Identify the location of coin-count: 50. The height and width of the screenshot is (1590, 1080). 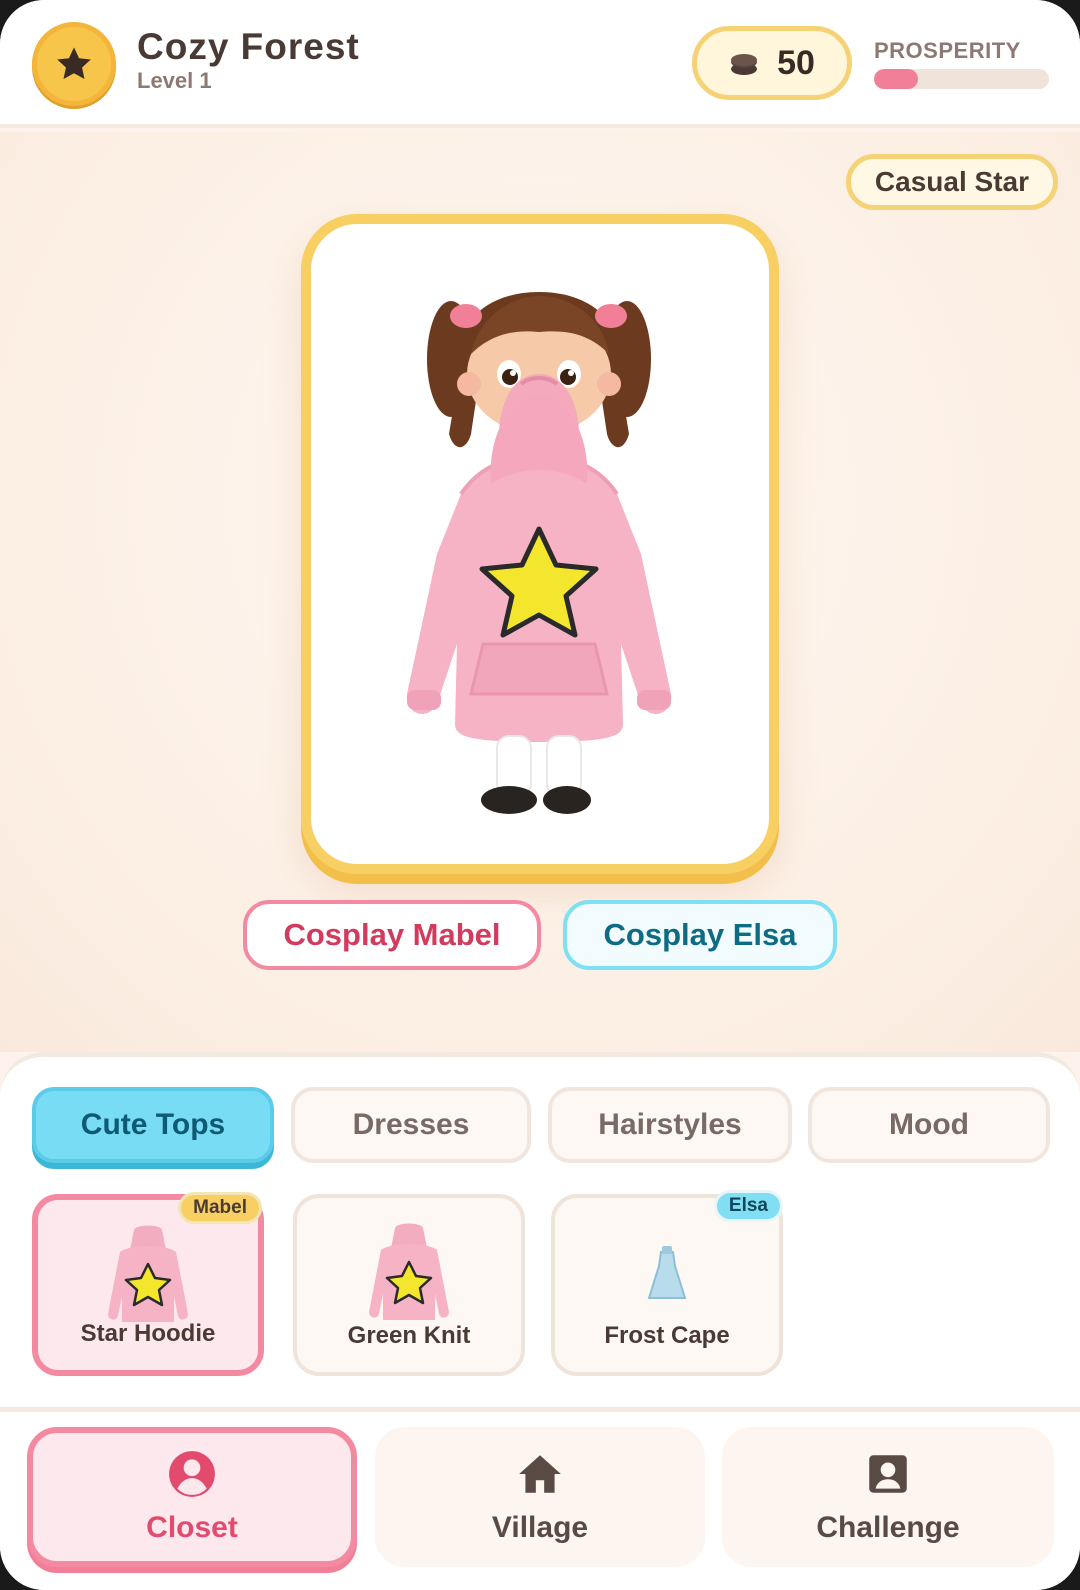
(796, 62).